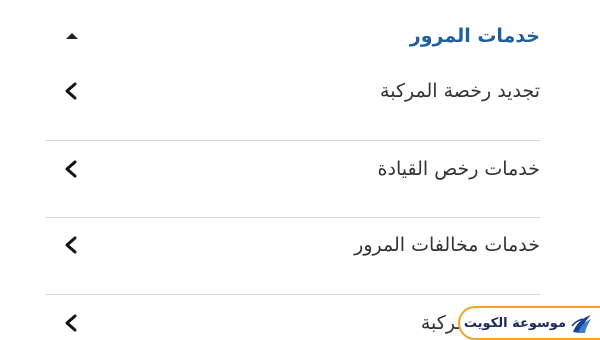 Image resolution: width=600 pixels, height=340 pixels. What do you see at coordinates (293, 36) in the screenshot?
I see `section-header: خدمات المرور` at bounding box center [293, 36].